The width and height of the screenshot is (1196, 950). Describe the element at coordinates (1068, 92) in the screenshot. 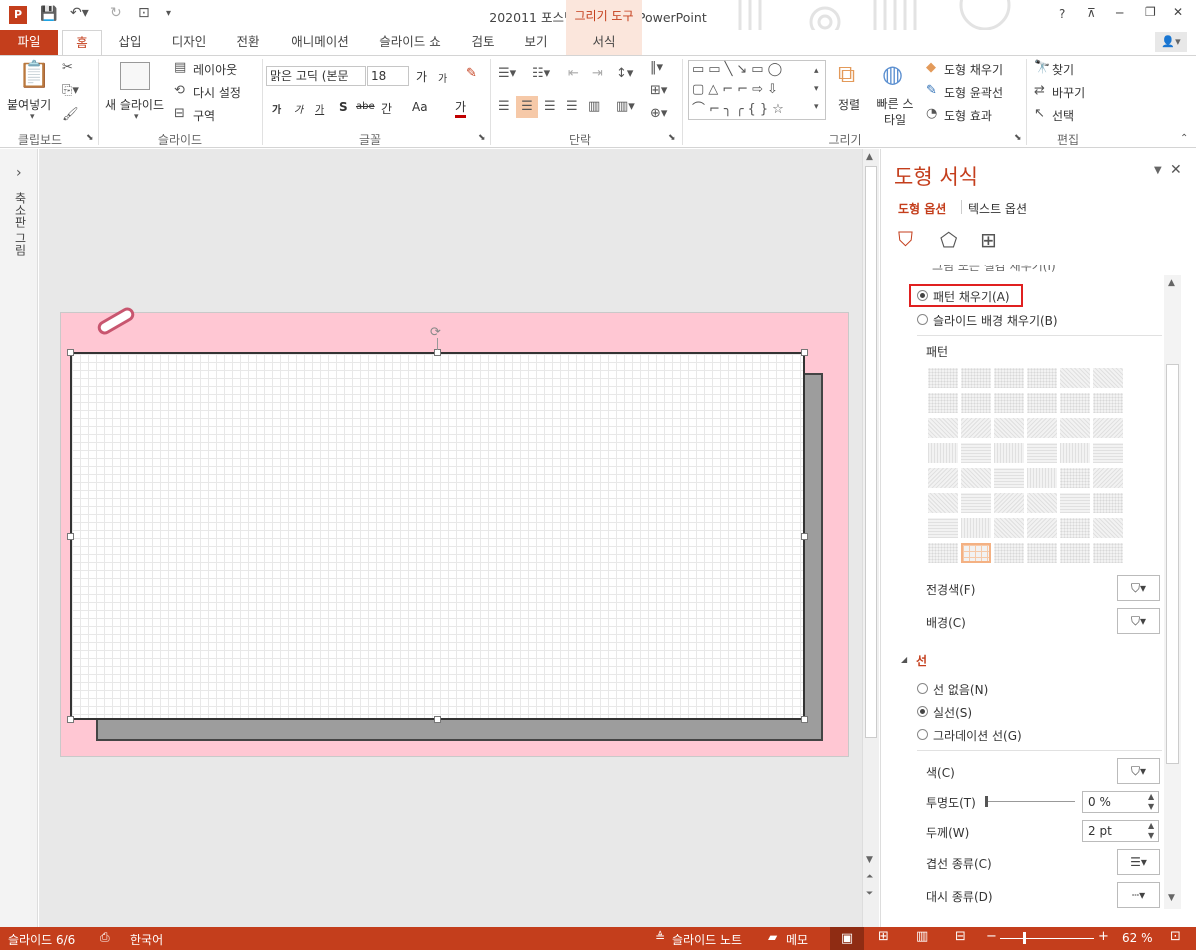

I see `replace-button: 바꾸기` at that location.